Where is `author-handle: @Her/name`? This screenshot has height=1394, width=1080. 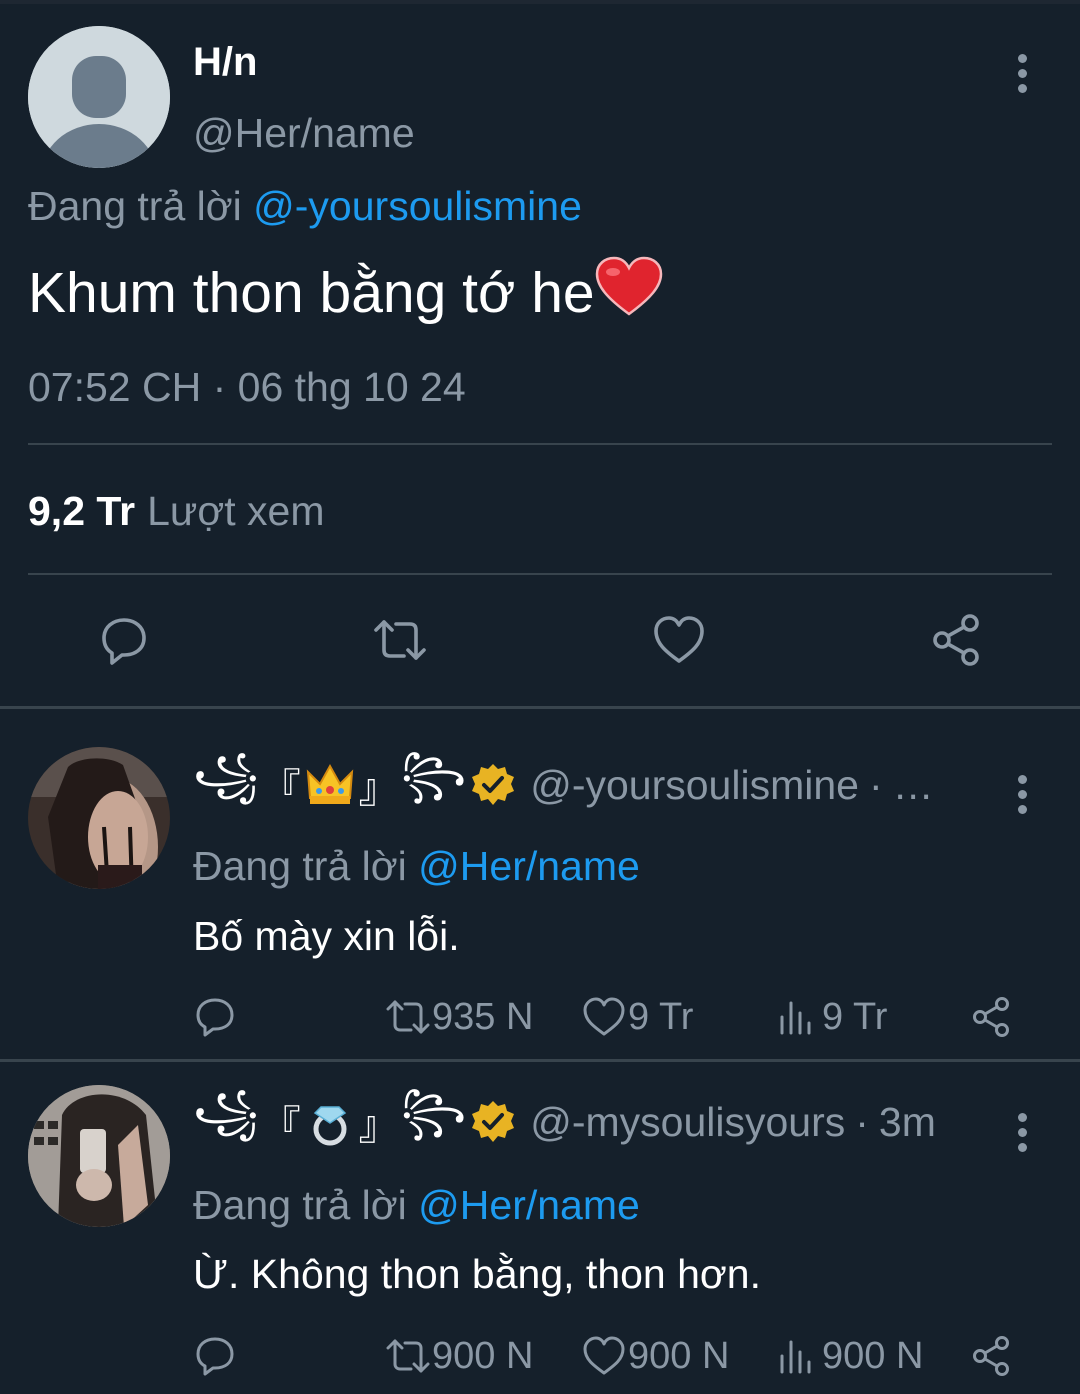 author-handle: @Her/name is located at coordinates (304, 133).